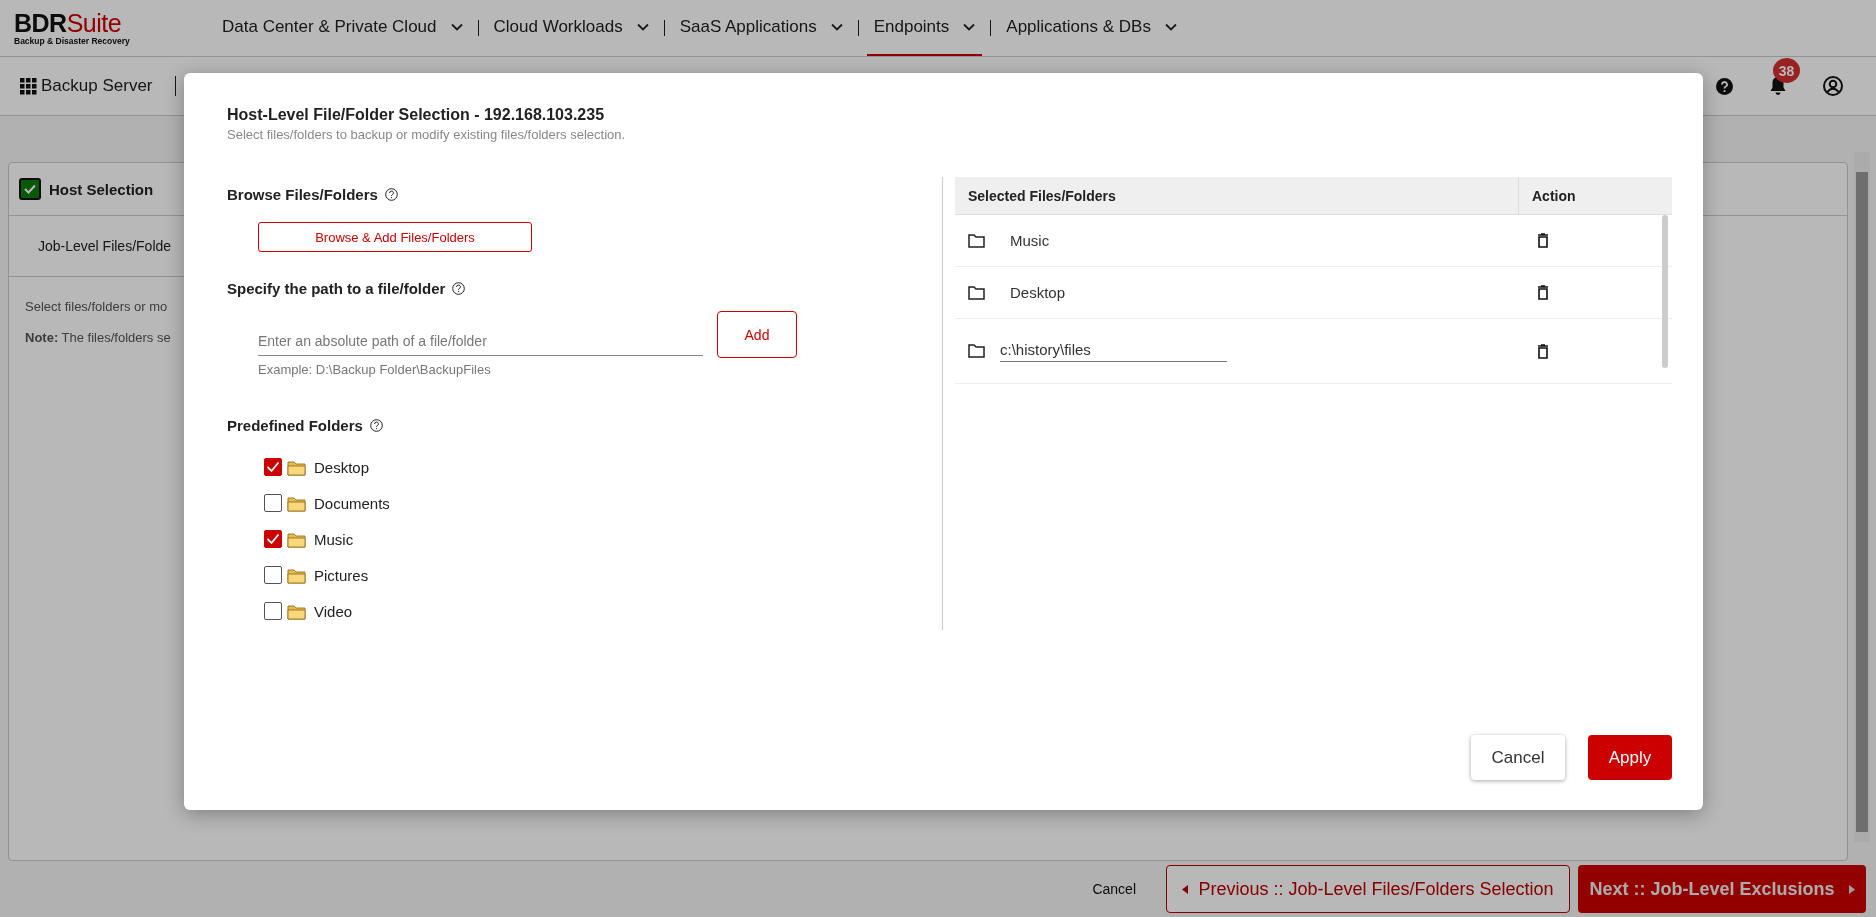  What do you see at coordinates (757, 334) in the screenshot?
I see `add-button: Add` at bounding box center [757, 334].